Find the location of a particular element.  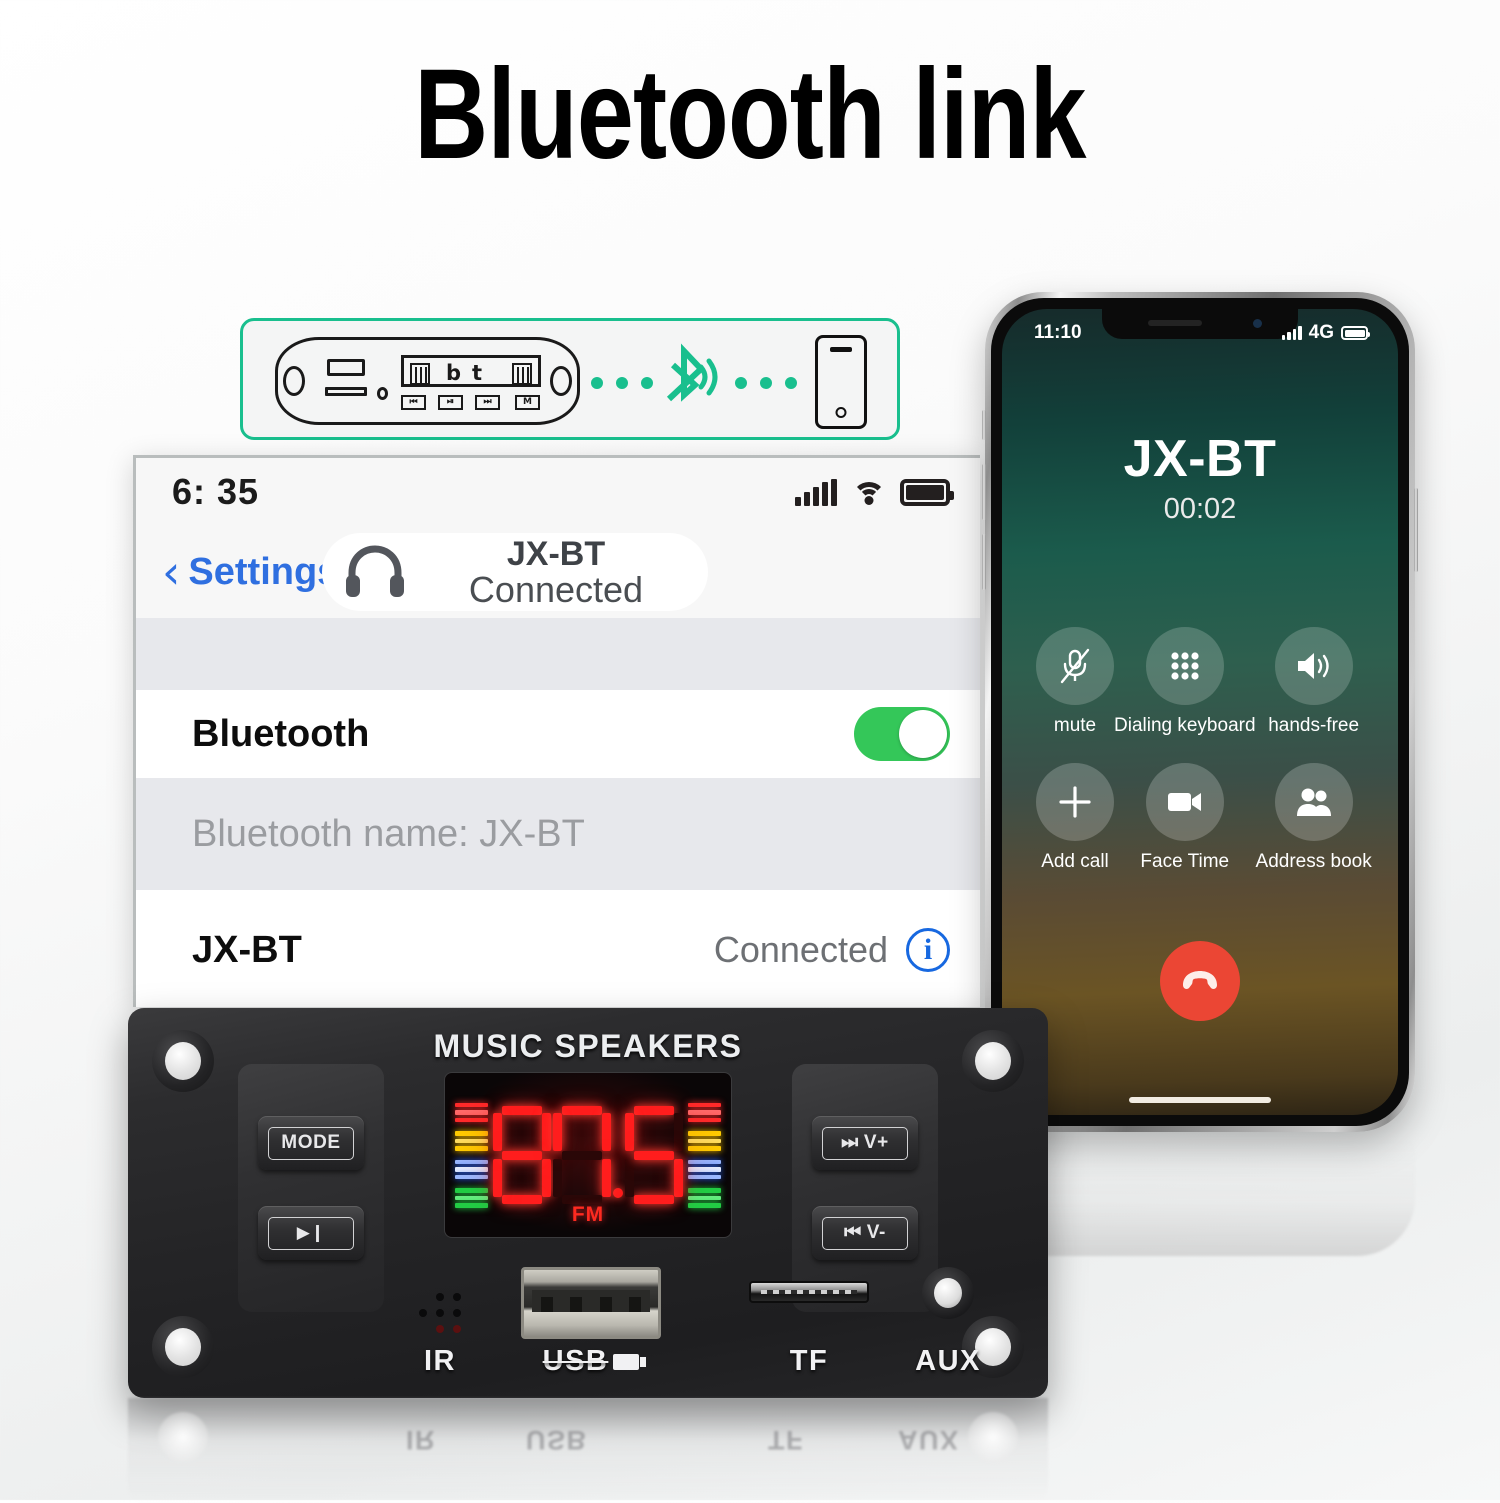

home-indicator is located at coordinates (1200, 1100).